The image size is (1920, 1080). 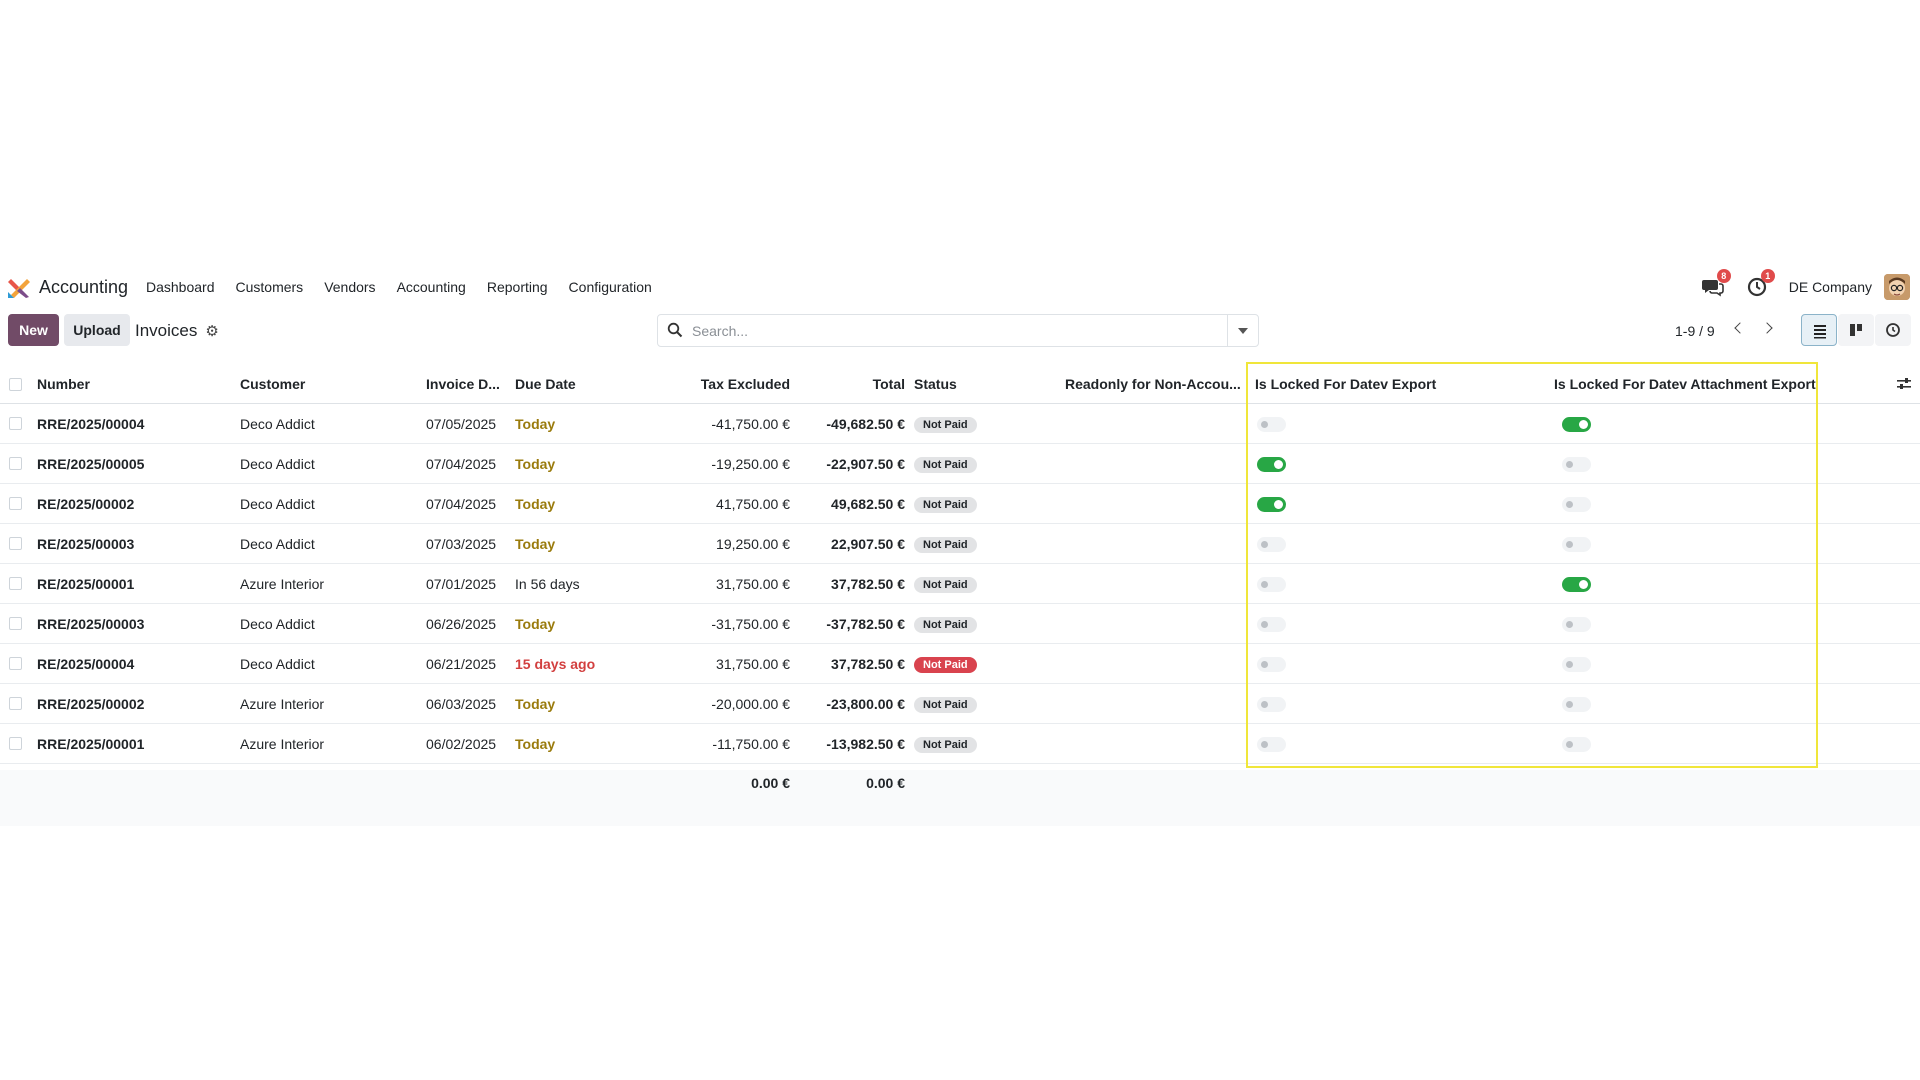 I want to click on tax-excluded: -19,250.00 €, so click(x=700, y=464).